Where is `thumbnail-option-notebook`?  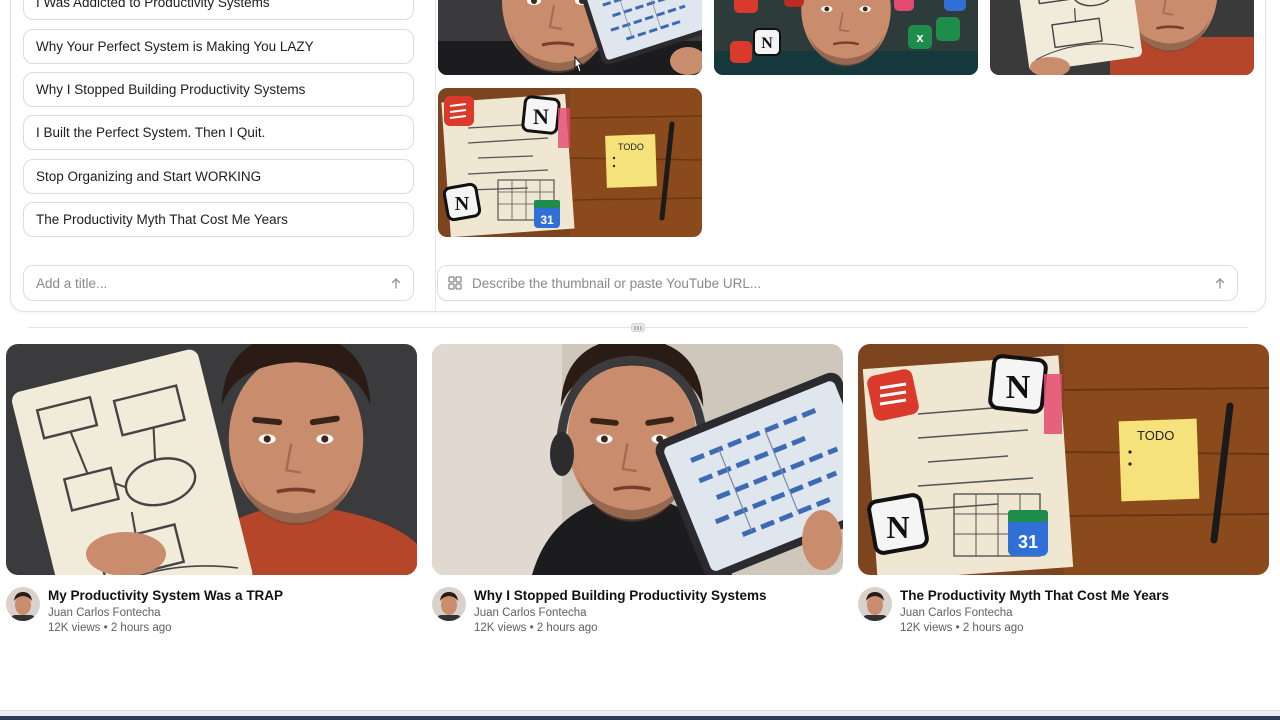
thumbnail-option-notebook is located at coordinates (1122, 37).